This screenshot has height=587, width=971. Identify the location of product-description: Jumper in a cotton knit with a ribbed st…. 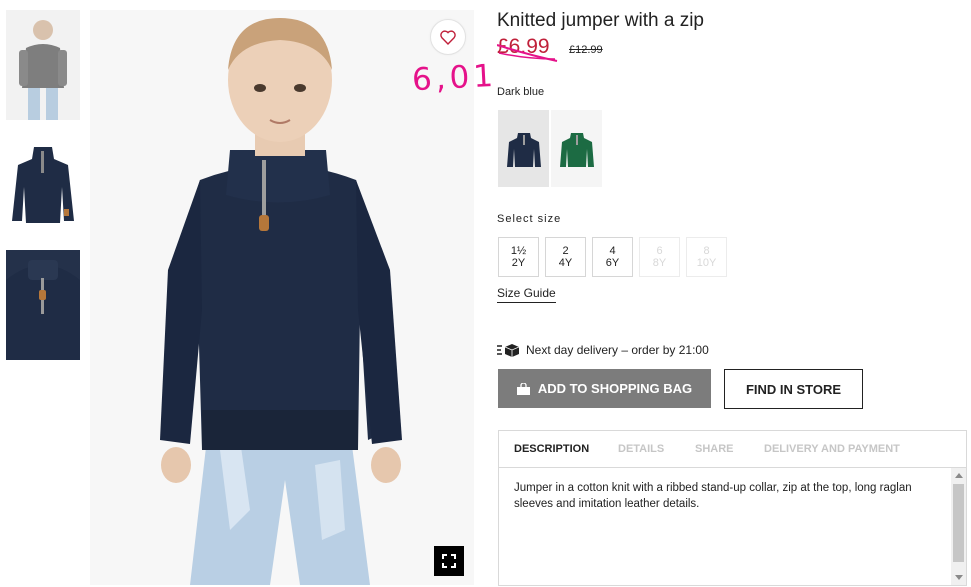
(713, 496).